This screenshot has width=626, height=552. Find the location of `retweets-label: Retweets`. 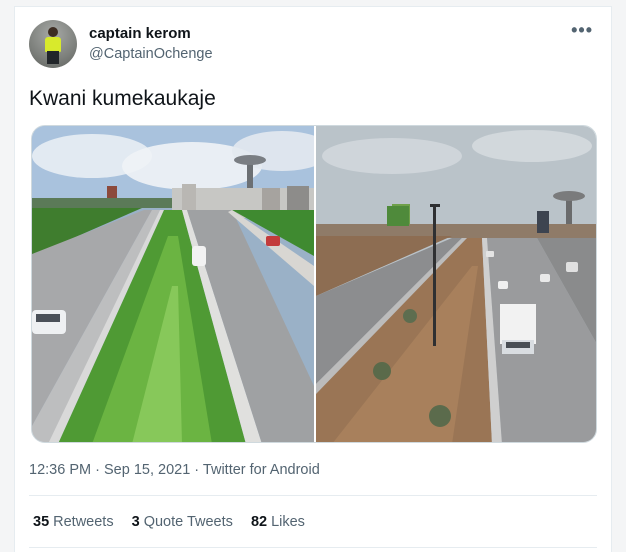

retweets-label: Retweets is located at coordinates (83, 522).